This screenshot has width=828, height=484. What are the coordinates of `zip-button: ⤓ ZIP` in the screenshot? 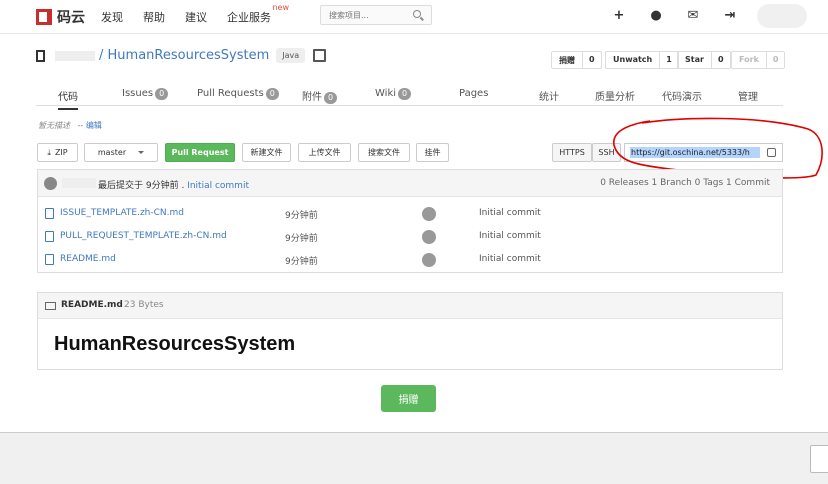 It's located at (57, 152).